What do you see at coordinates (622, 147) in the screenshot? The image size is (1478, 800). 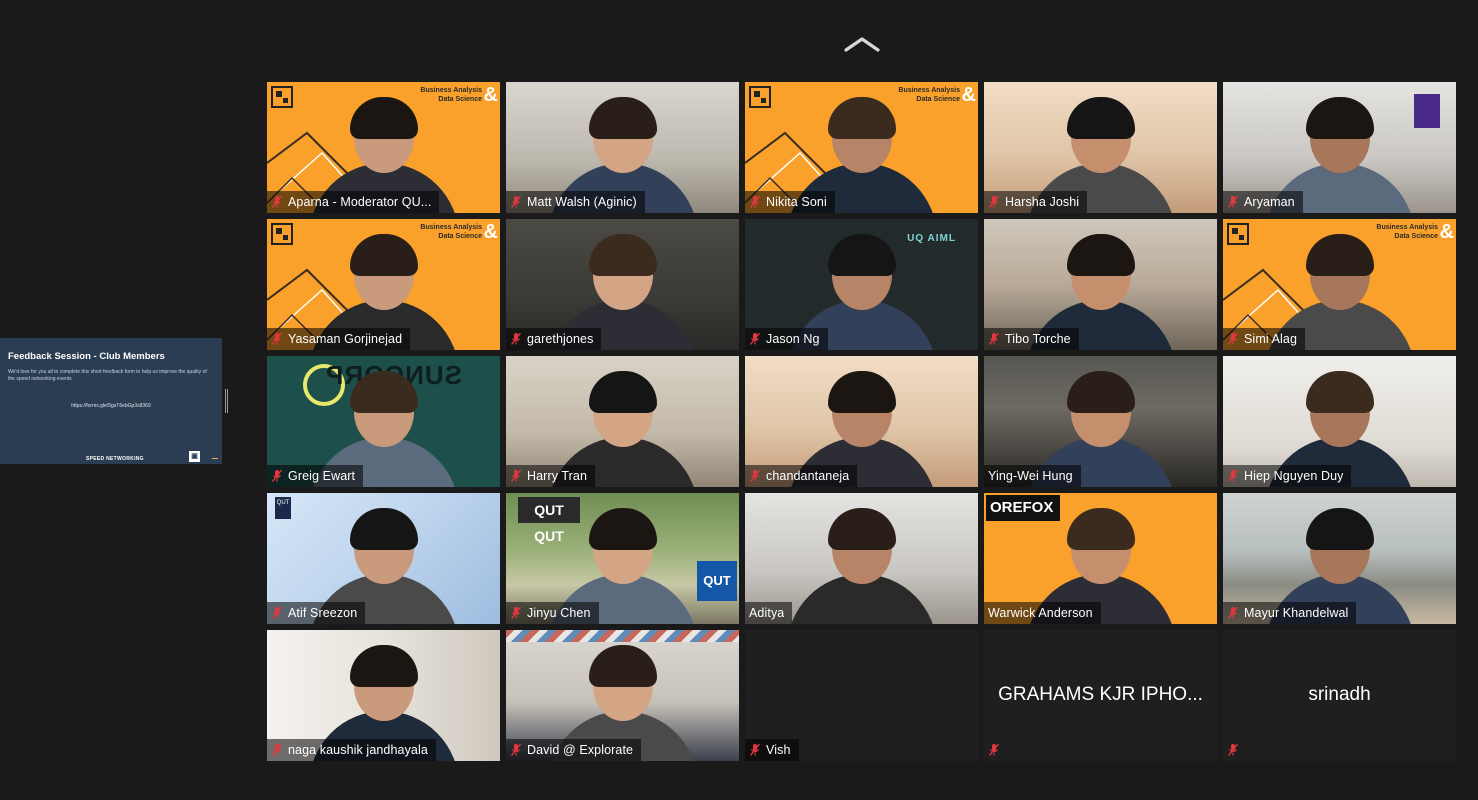 I see `participant-tile: Matt Walsh (Aginic)` at bounding box center [622, 147].